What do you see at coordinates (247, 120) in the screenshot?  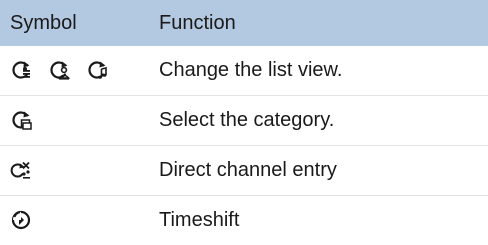 I see `function-text: Select the category.` at bounding box center [247, 120].